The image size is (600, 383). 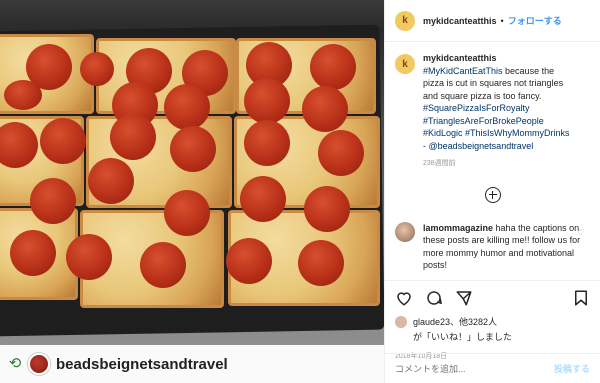 I want to click on hashtag-link: #SquarePizzaIsForRoyalty, so click(x=496, y=108).